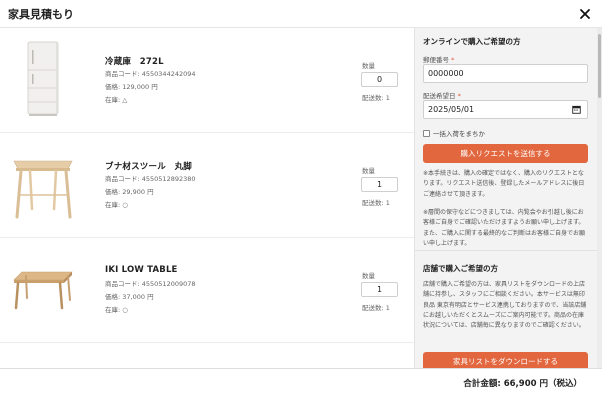 The height and width of the screenshot is (396, 602). Describe the element at coordinates (149, 167) in the screenshot. I see `item-name: ブナ材スツール 丸脚` at that location.